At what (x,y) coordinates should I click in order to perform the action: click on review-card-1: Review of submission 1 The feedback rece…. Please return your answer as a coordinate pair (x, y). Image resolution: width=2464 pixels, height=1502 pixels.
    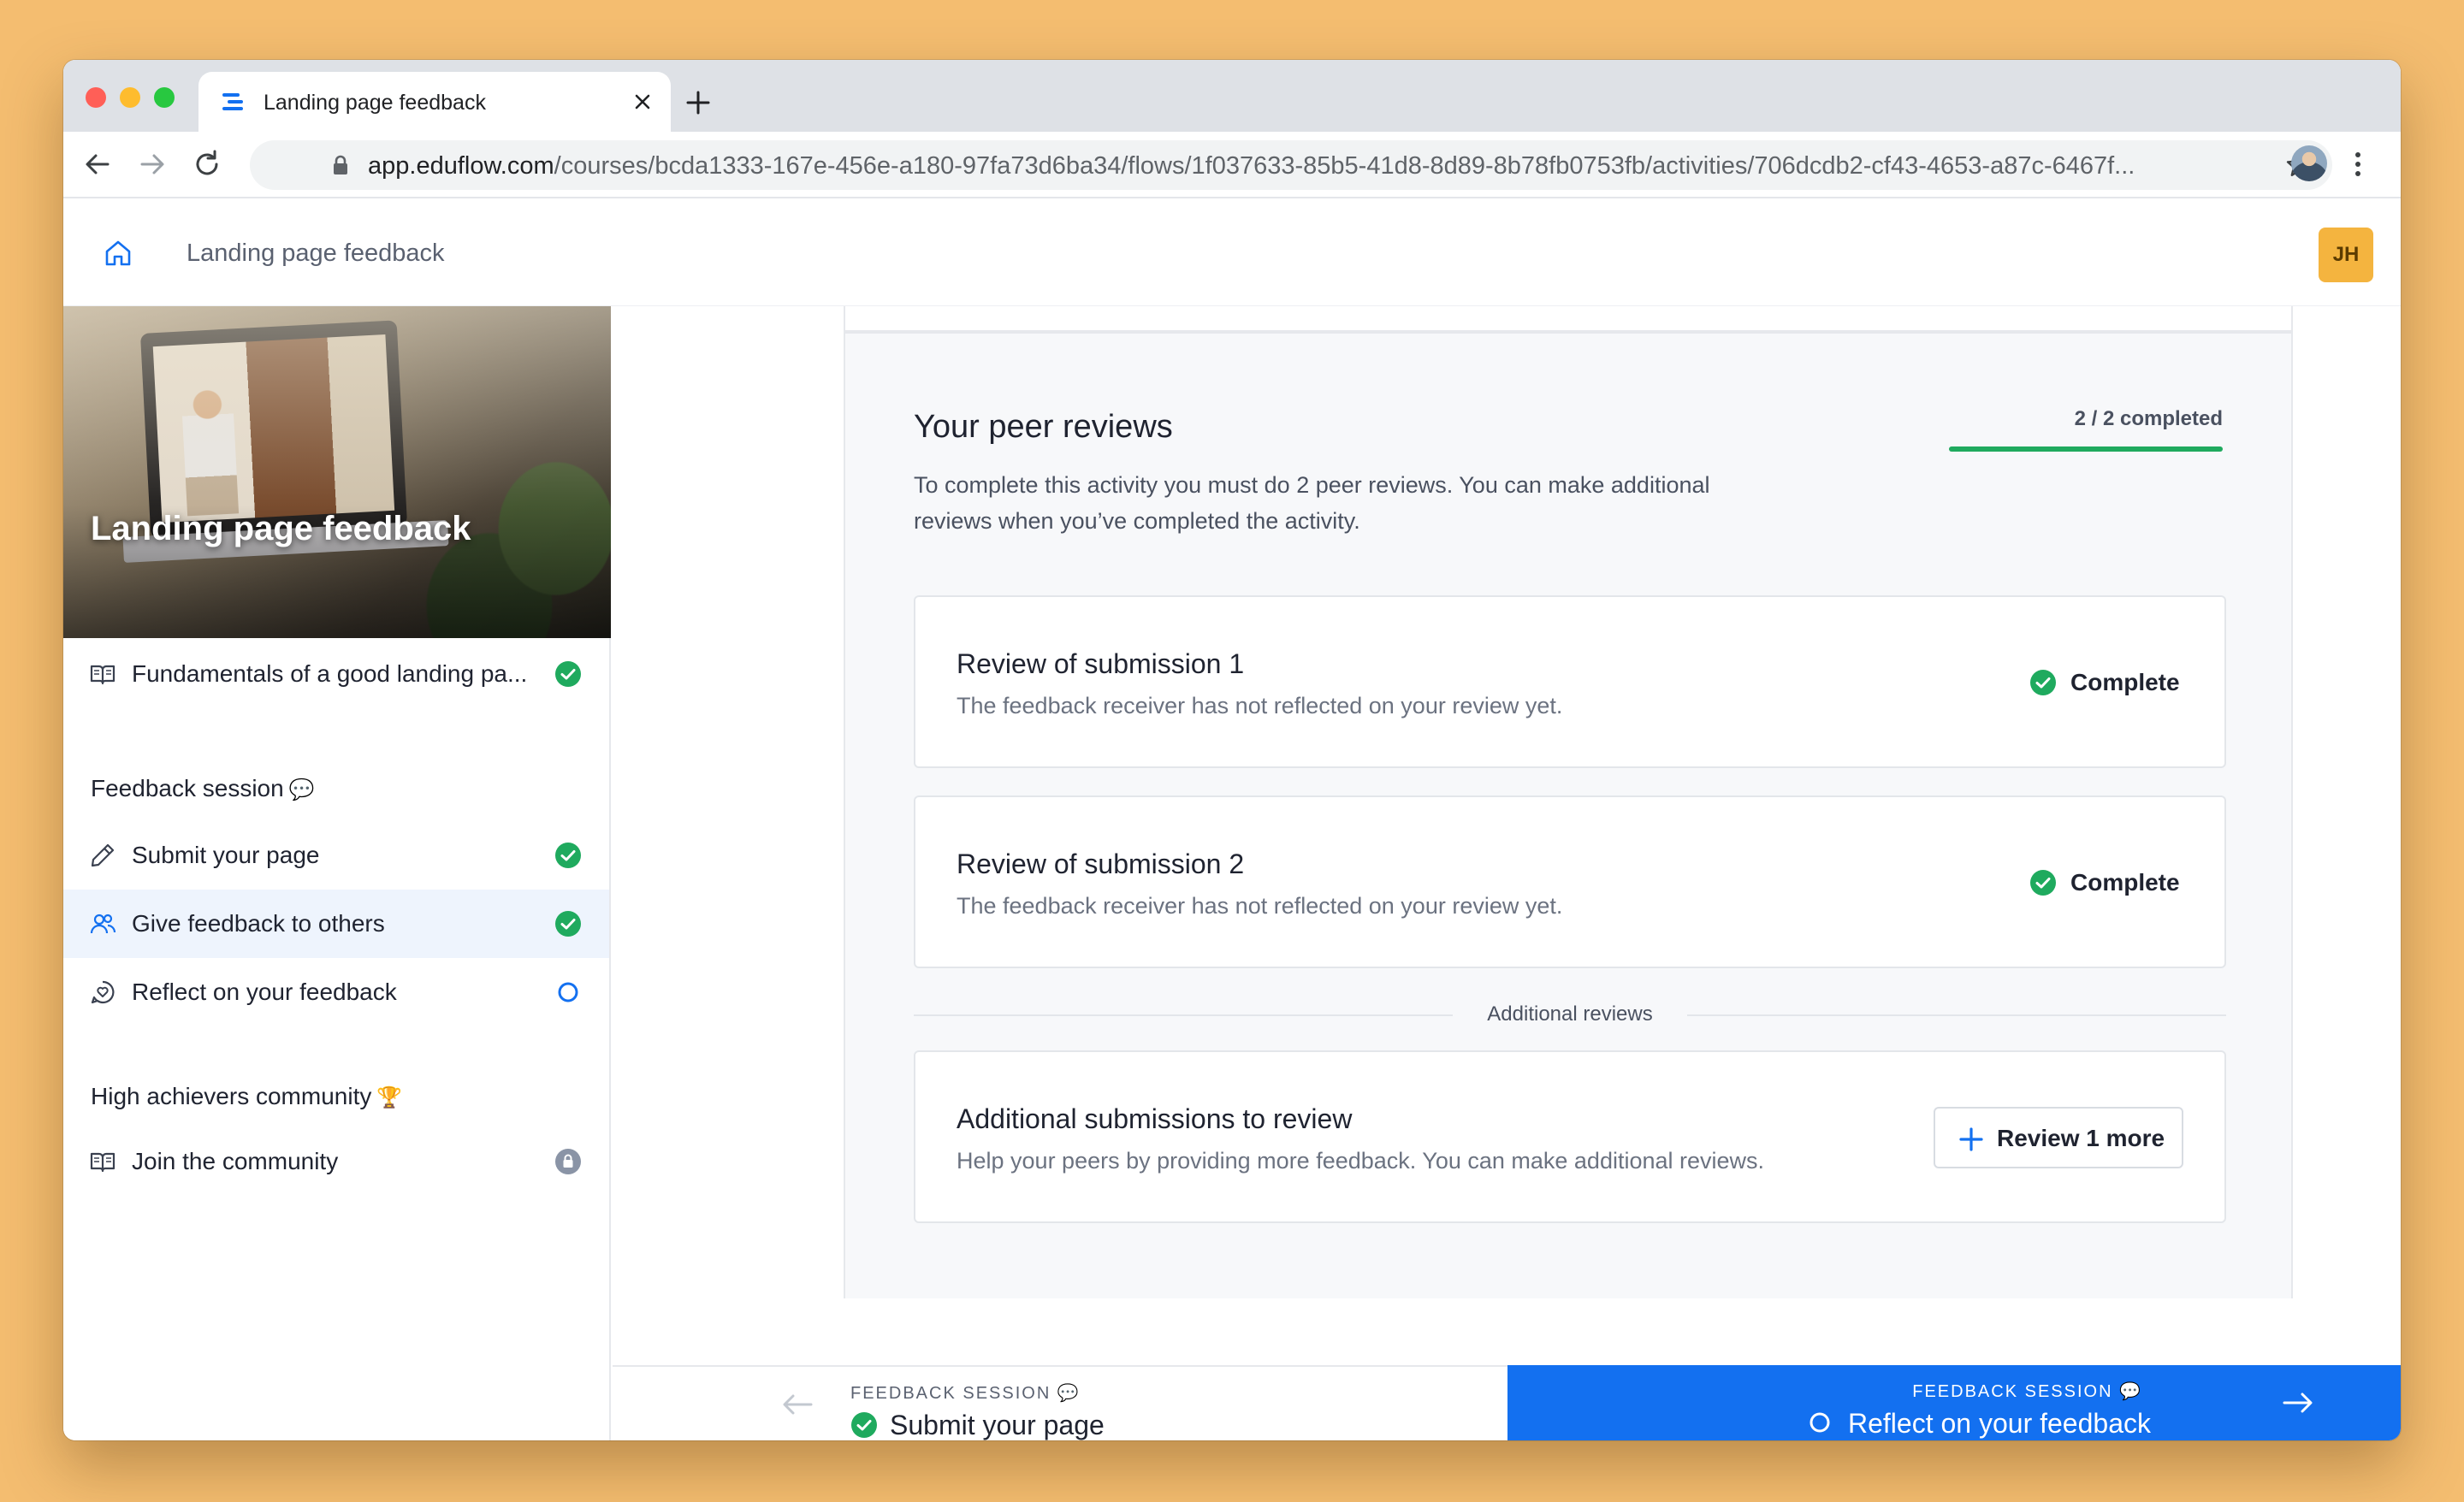
    Looking at the image, I should click on (1570, 681).